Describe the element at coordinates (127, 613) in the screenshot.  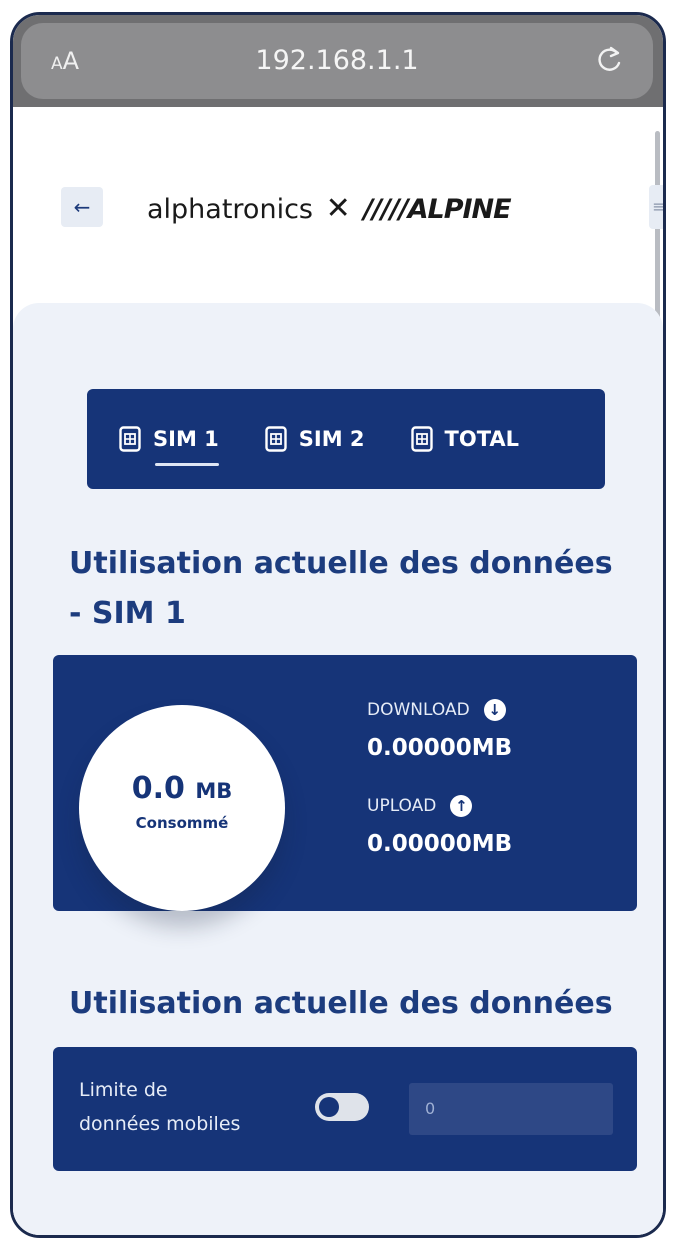
I see `usage-title-line-2: - SIM 1` at that location.